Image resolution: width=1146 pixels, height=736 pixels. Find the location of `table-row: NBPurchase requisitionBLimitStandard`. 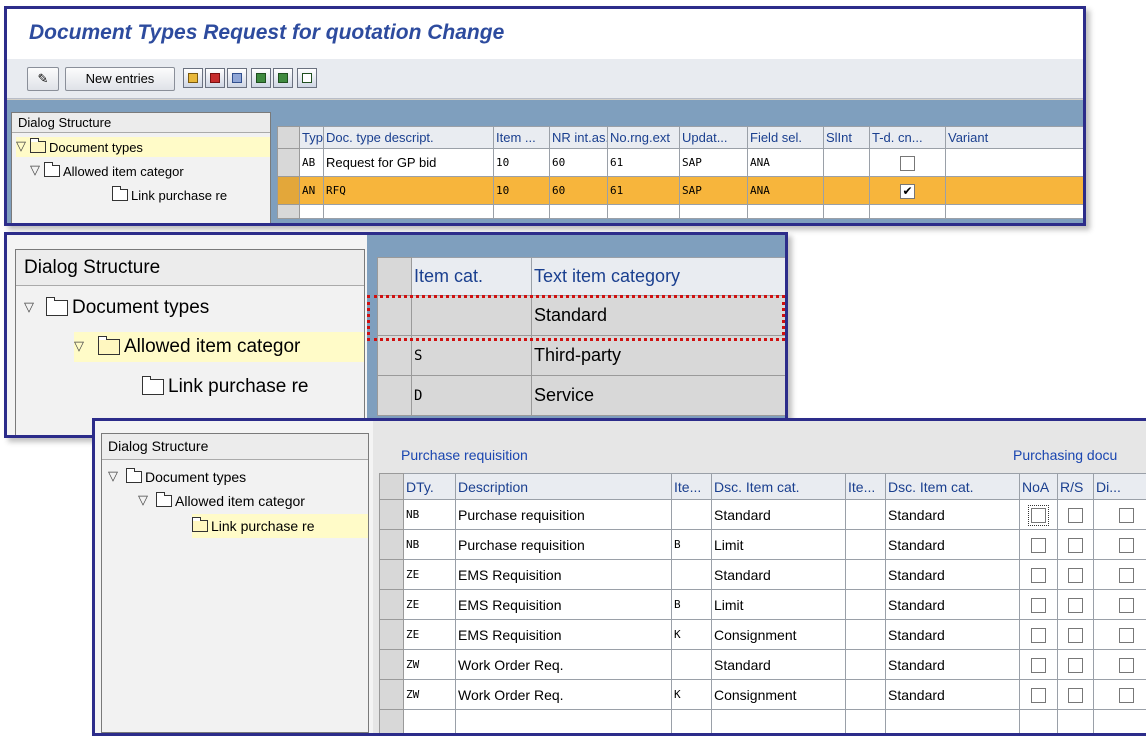

table-row: NBPurchase requisitionBLimitStandard is located at coordinates (763, 545).